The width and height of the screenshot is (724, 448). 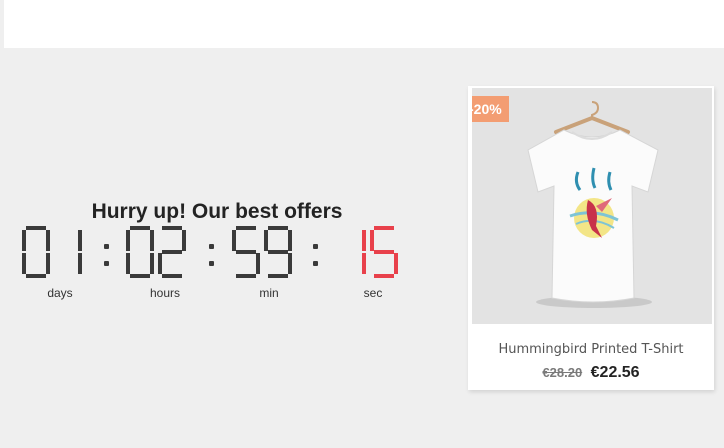 What do you see at coordinates (165, 293) in the screenshot?
I see `hours-label: hours` at bounding box center [165, 293].